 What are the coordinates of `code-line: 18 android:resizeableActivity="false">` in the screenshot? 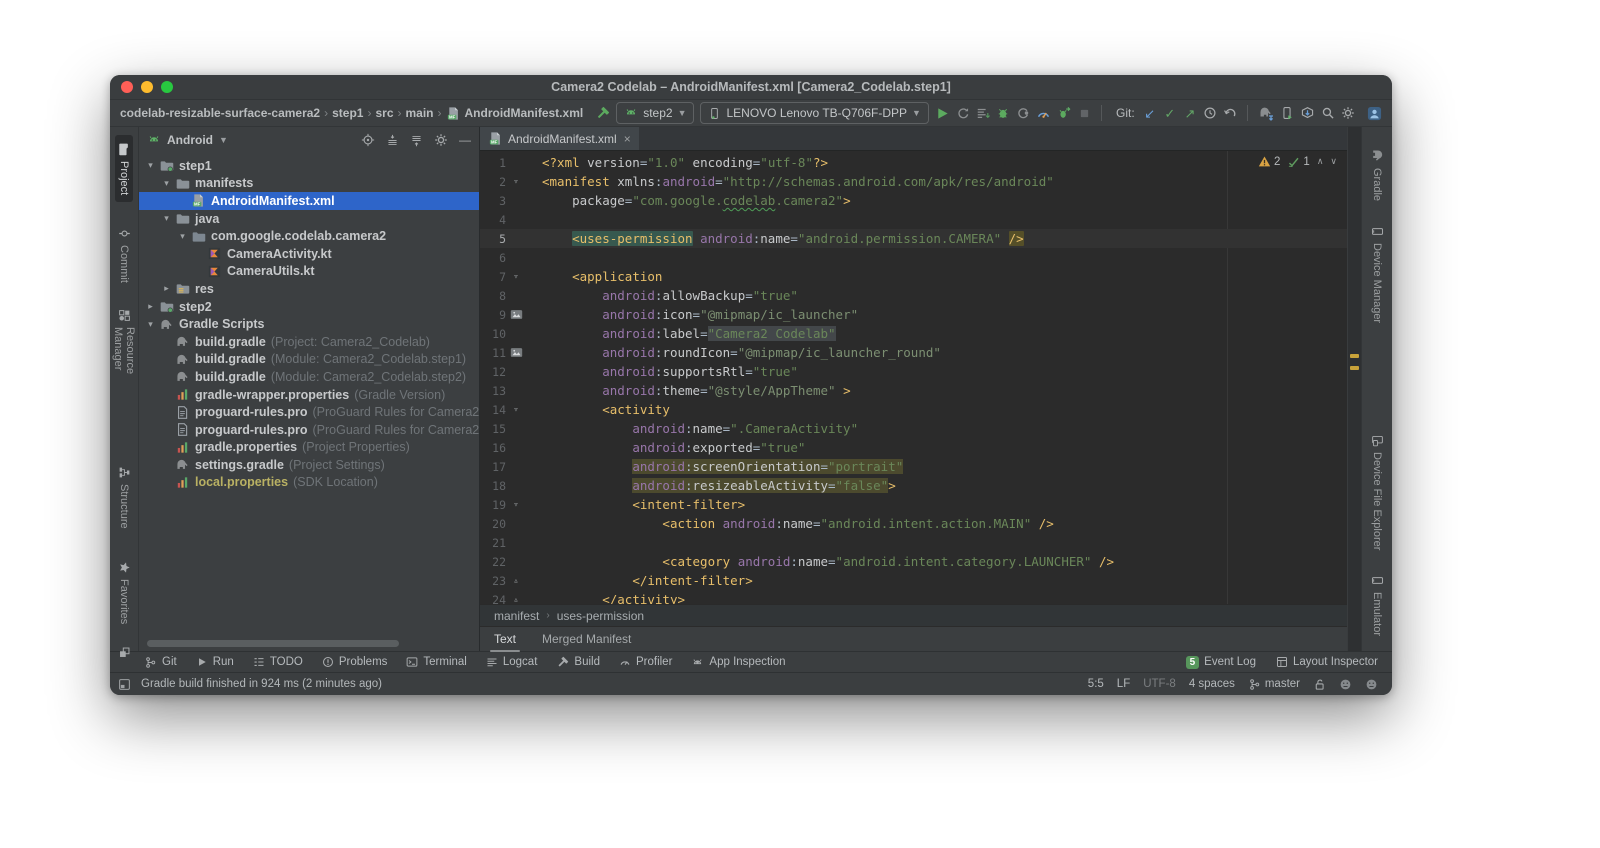 It's located at (913, 485).